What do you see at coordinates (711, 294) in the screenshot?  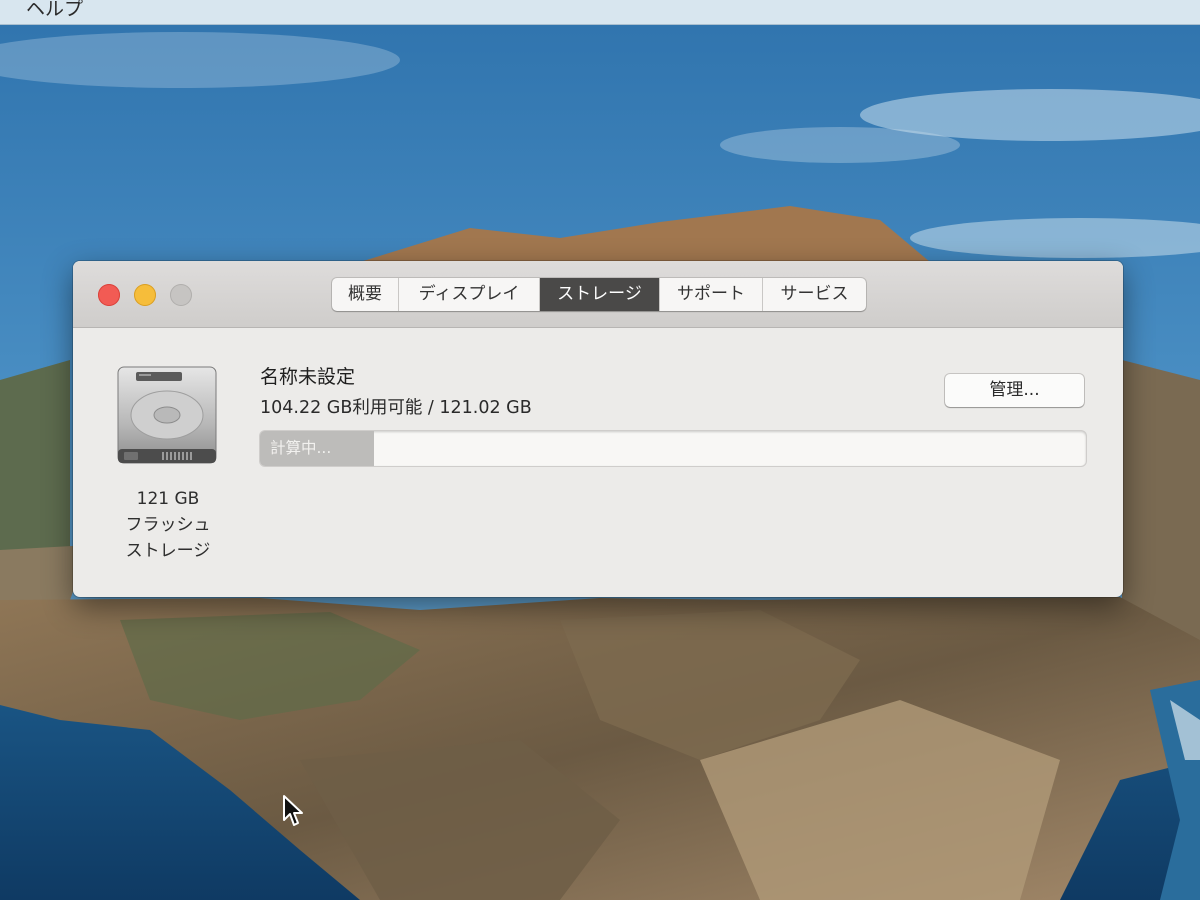 I see `tab-support: サポート` at bounding box center [711, 294].